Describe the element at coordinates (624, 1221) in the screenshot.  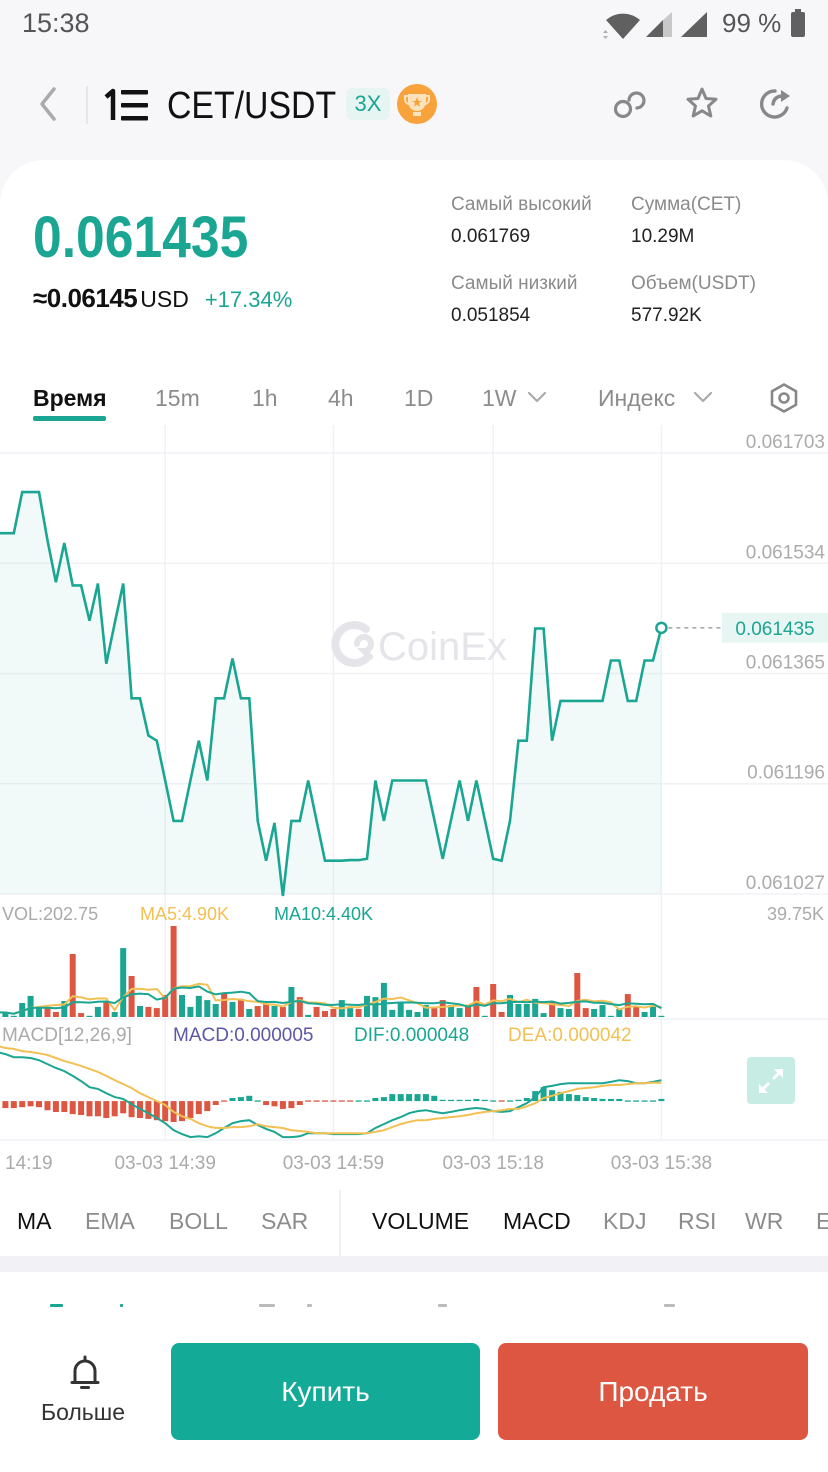
I see `indicator-kdj: KDJ` at that location.